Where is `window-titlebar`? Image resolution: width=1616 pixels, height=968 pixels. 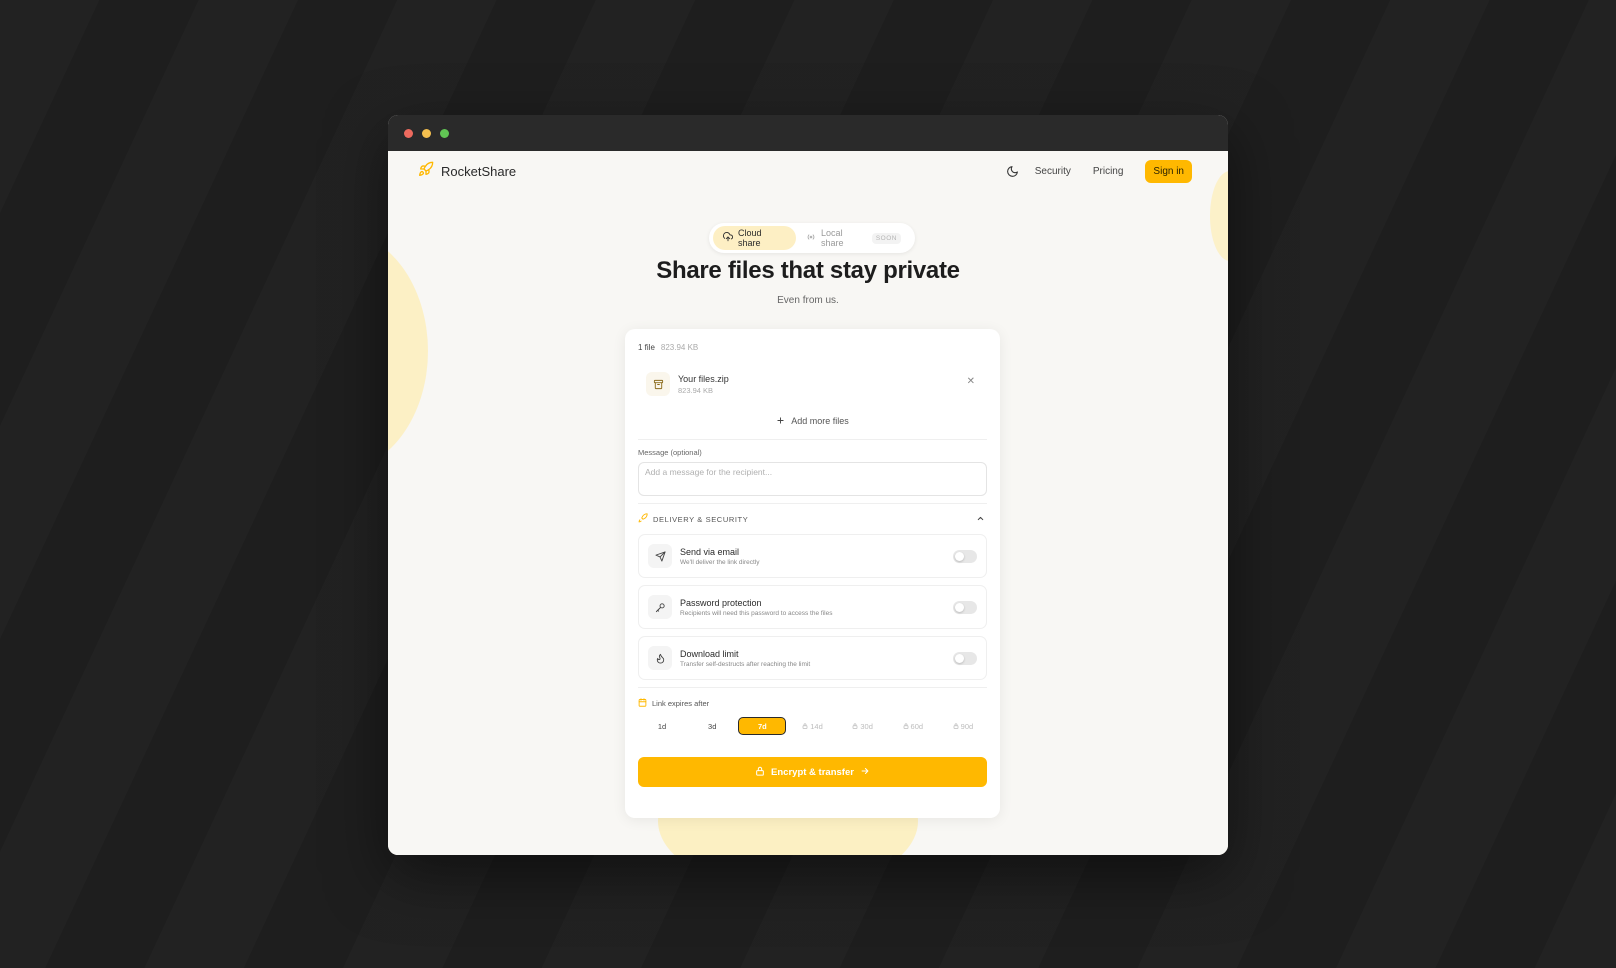 window-titlebar is located at coordinates (808, 133).